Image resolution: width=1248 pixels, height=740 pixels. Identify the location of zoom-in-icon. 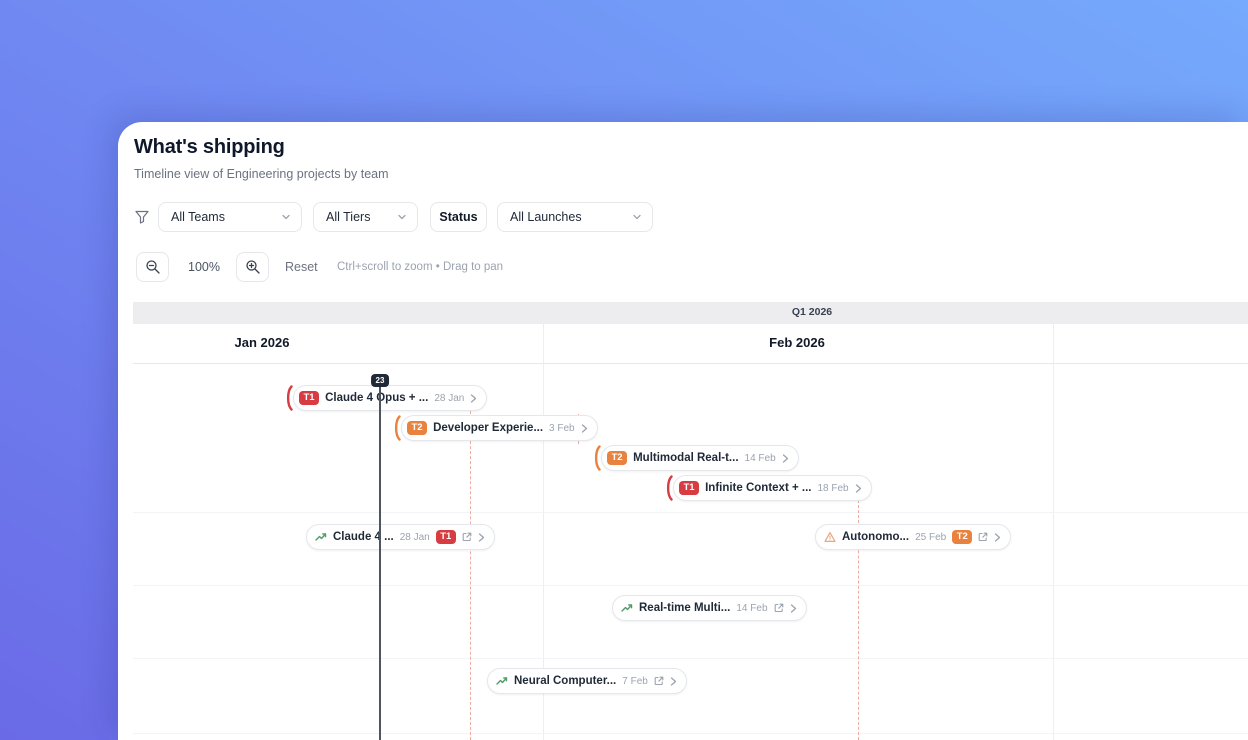
(253, 267).